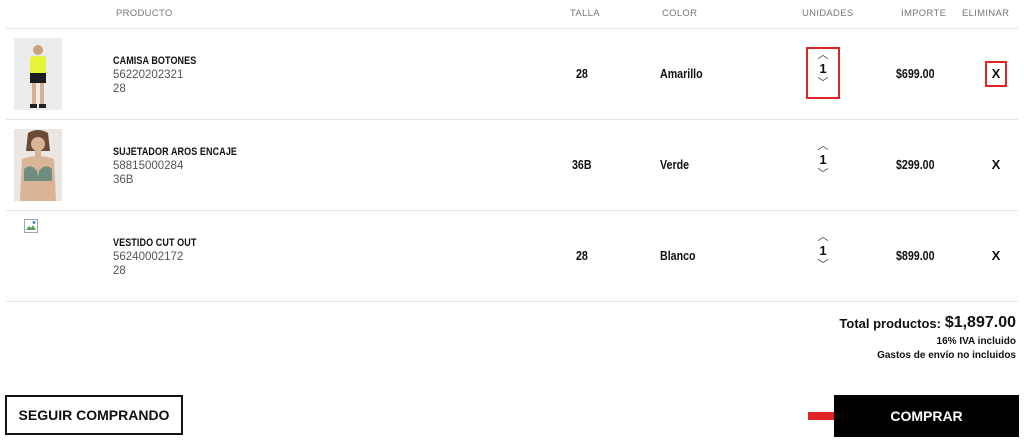  I want to click on row-importe: $299.00, so click(915, 164).